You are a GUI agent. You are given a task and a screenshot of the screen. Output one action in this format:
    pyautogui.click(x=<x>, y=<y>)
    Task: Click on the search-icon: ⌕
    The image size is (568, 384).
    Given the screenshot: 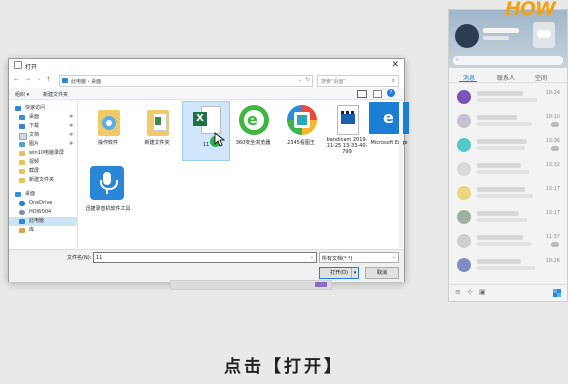 What is the action you would take?
    pyautogui.click(x=393, y=80)
    